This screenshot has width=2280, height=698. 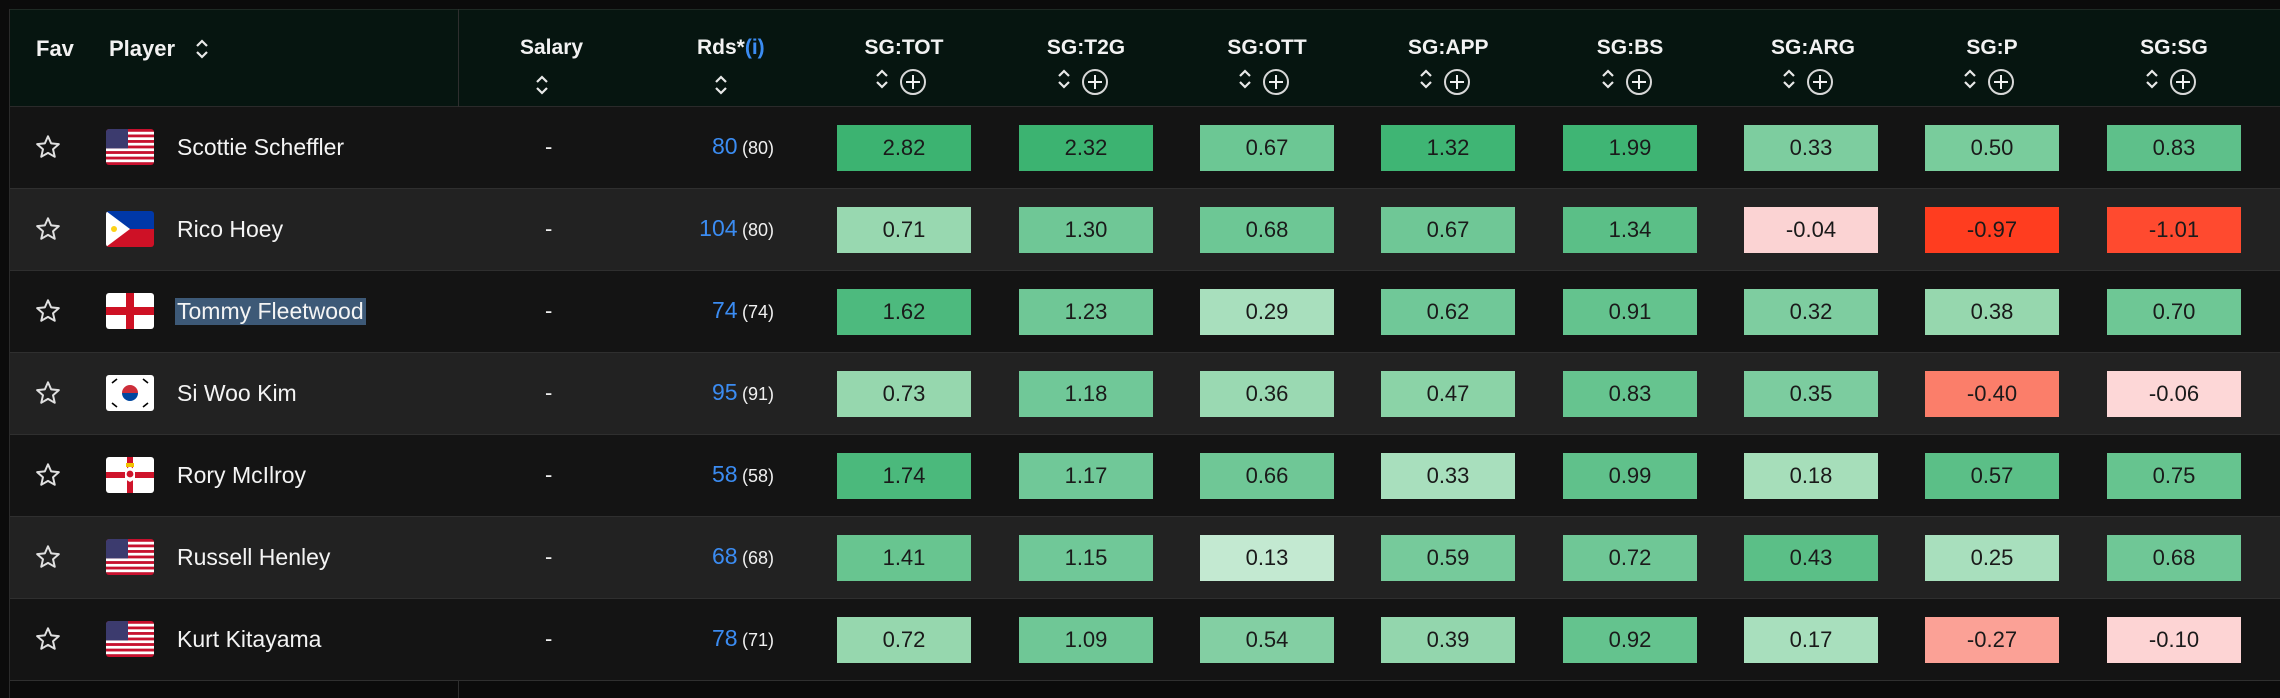 I want to click on player-name: Tommy Fleetwood, so click(x=270, y=311).